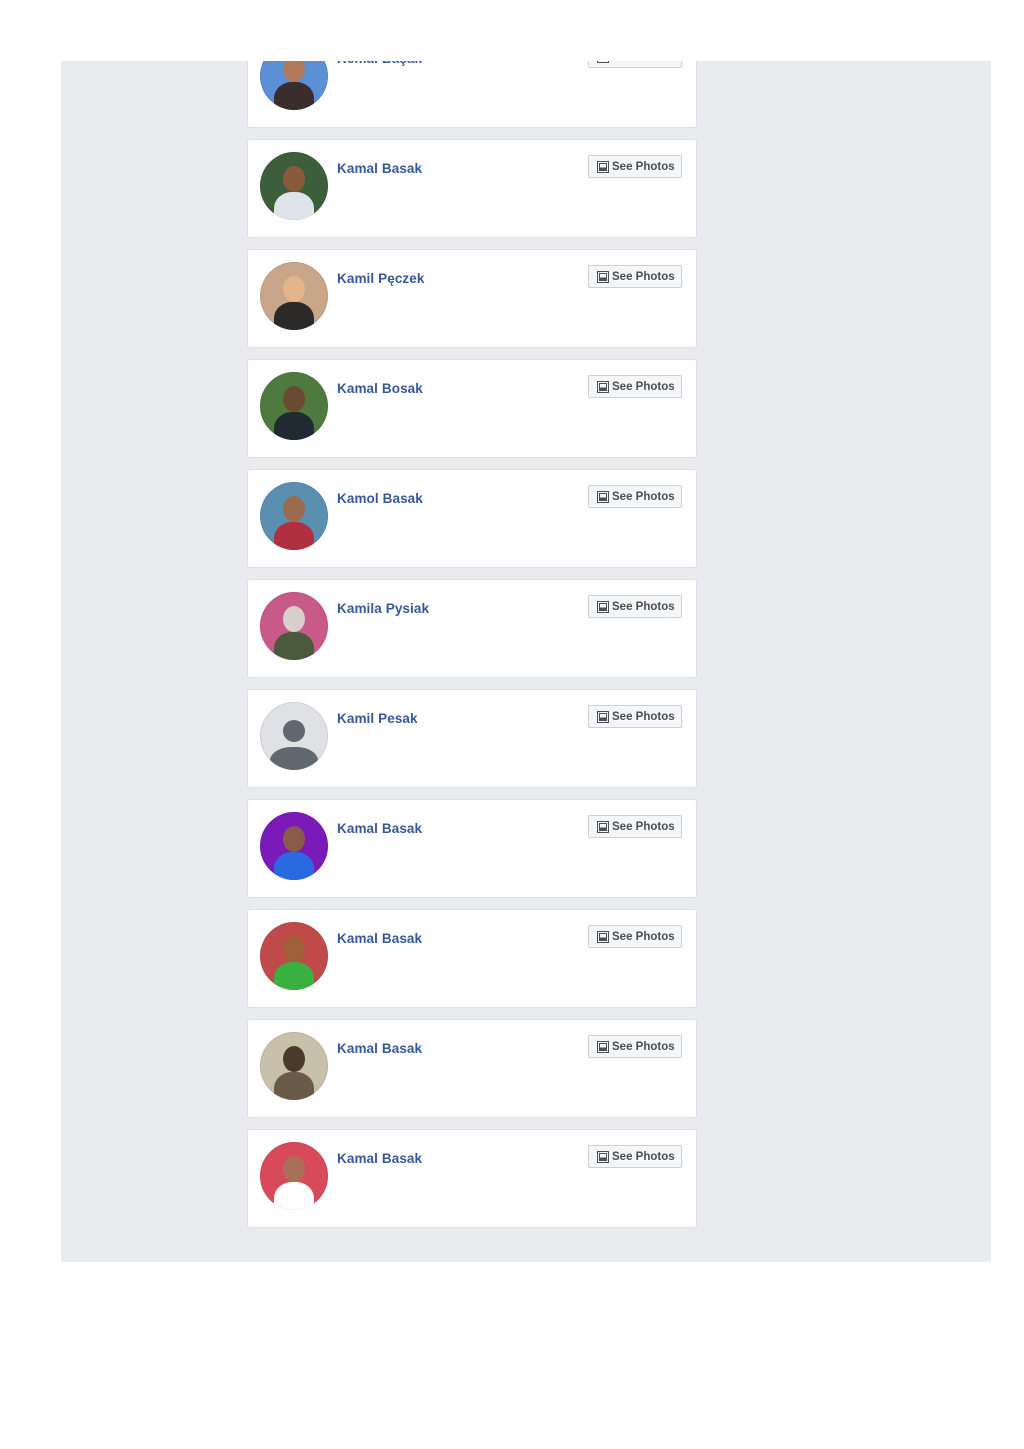 The width and height of the screenshot is (1024, 1449). I want to click on profile-name-link: Kamil Pęczek, so click(381, 278).